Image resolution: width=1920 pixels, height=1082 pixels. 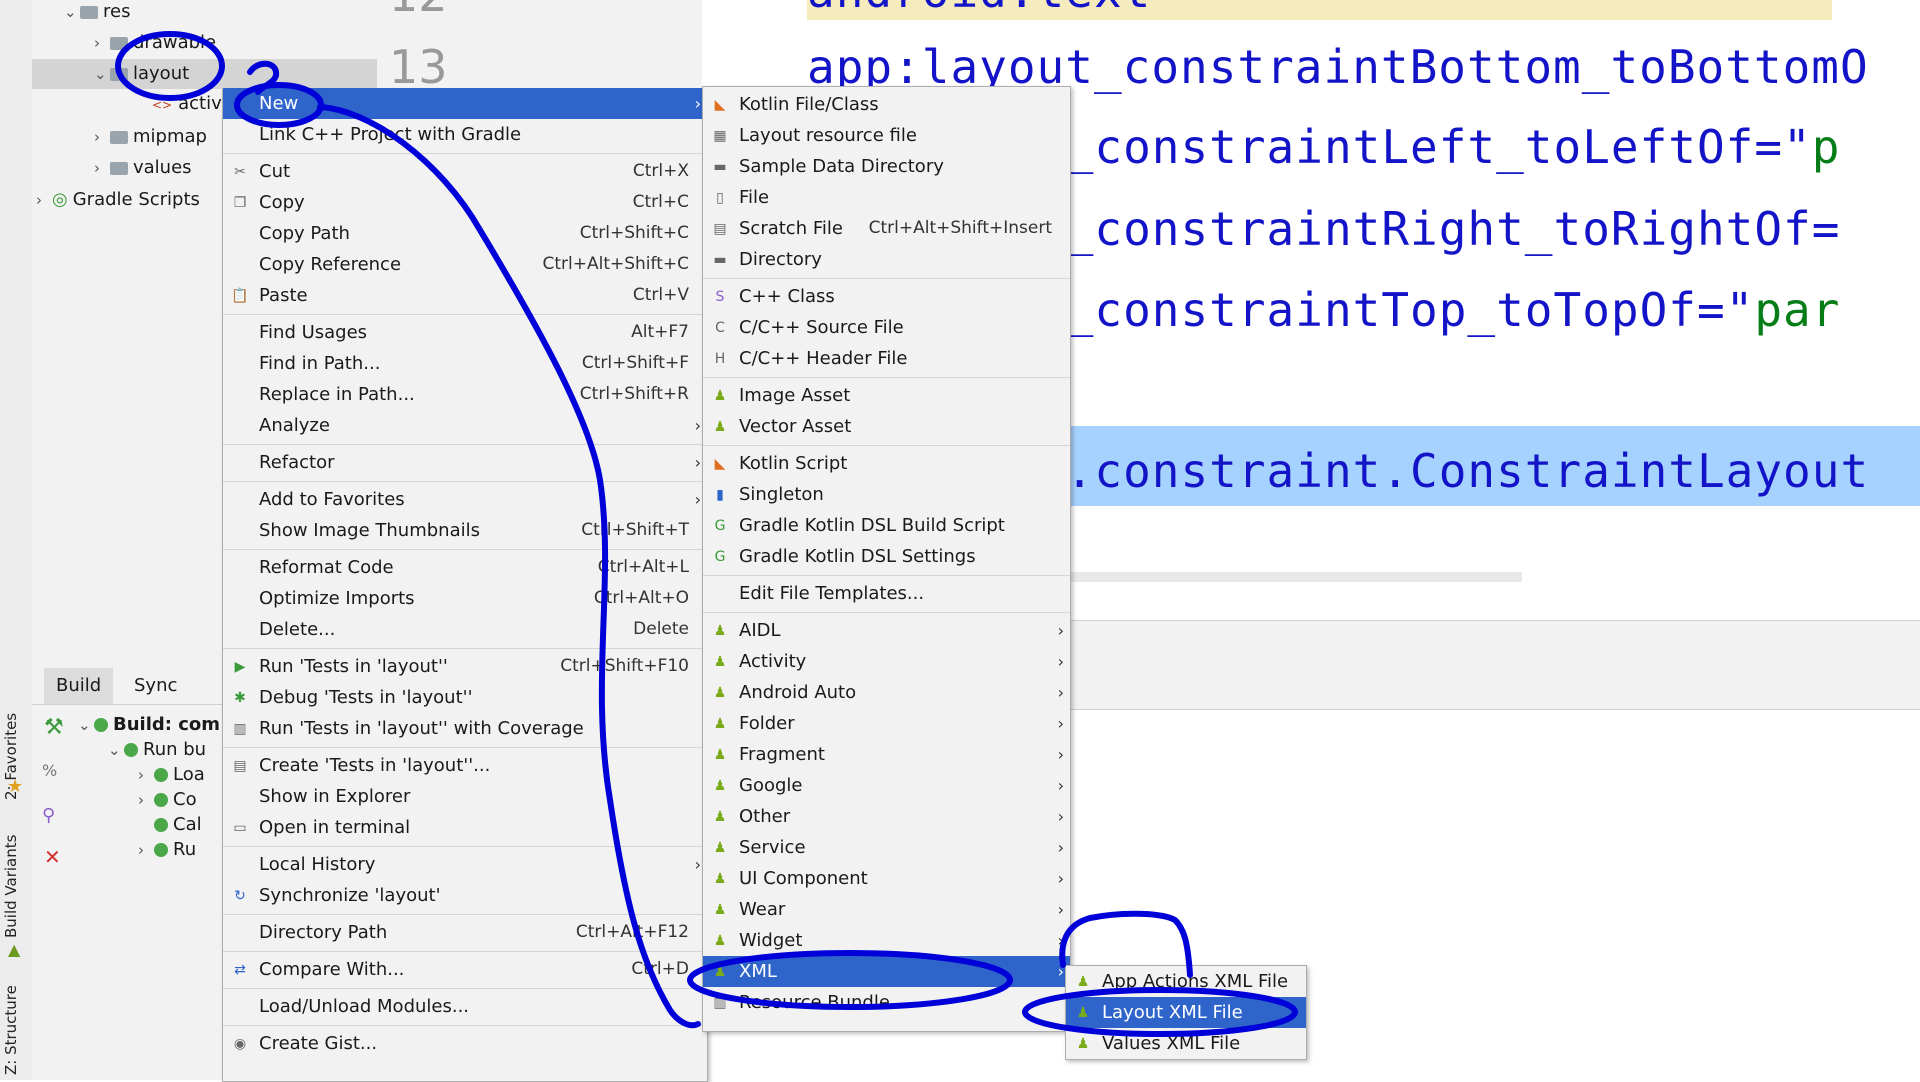 What do you see at coordinates (465, 796) in the screenshot?
I see `context-menu-item: Show in Explorer` at bounding box center [465, 796].